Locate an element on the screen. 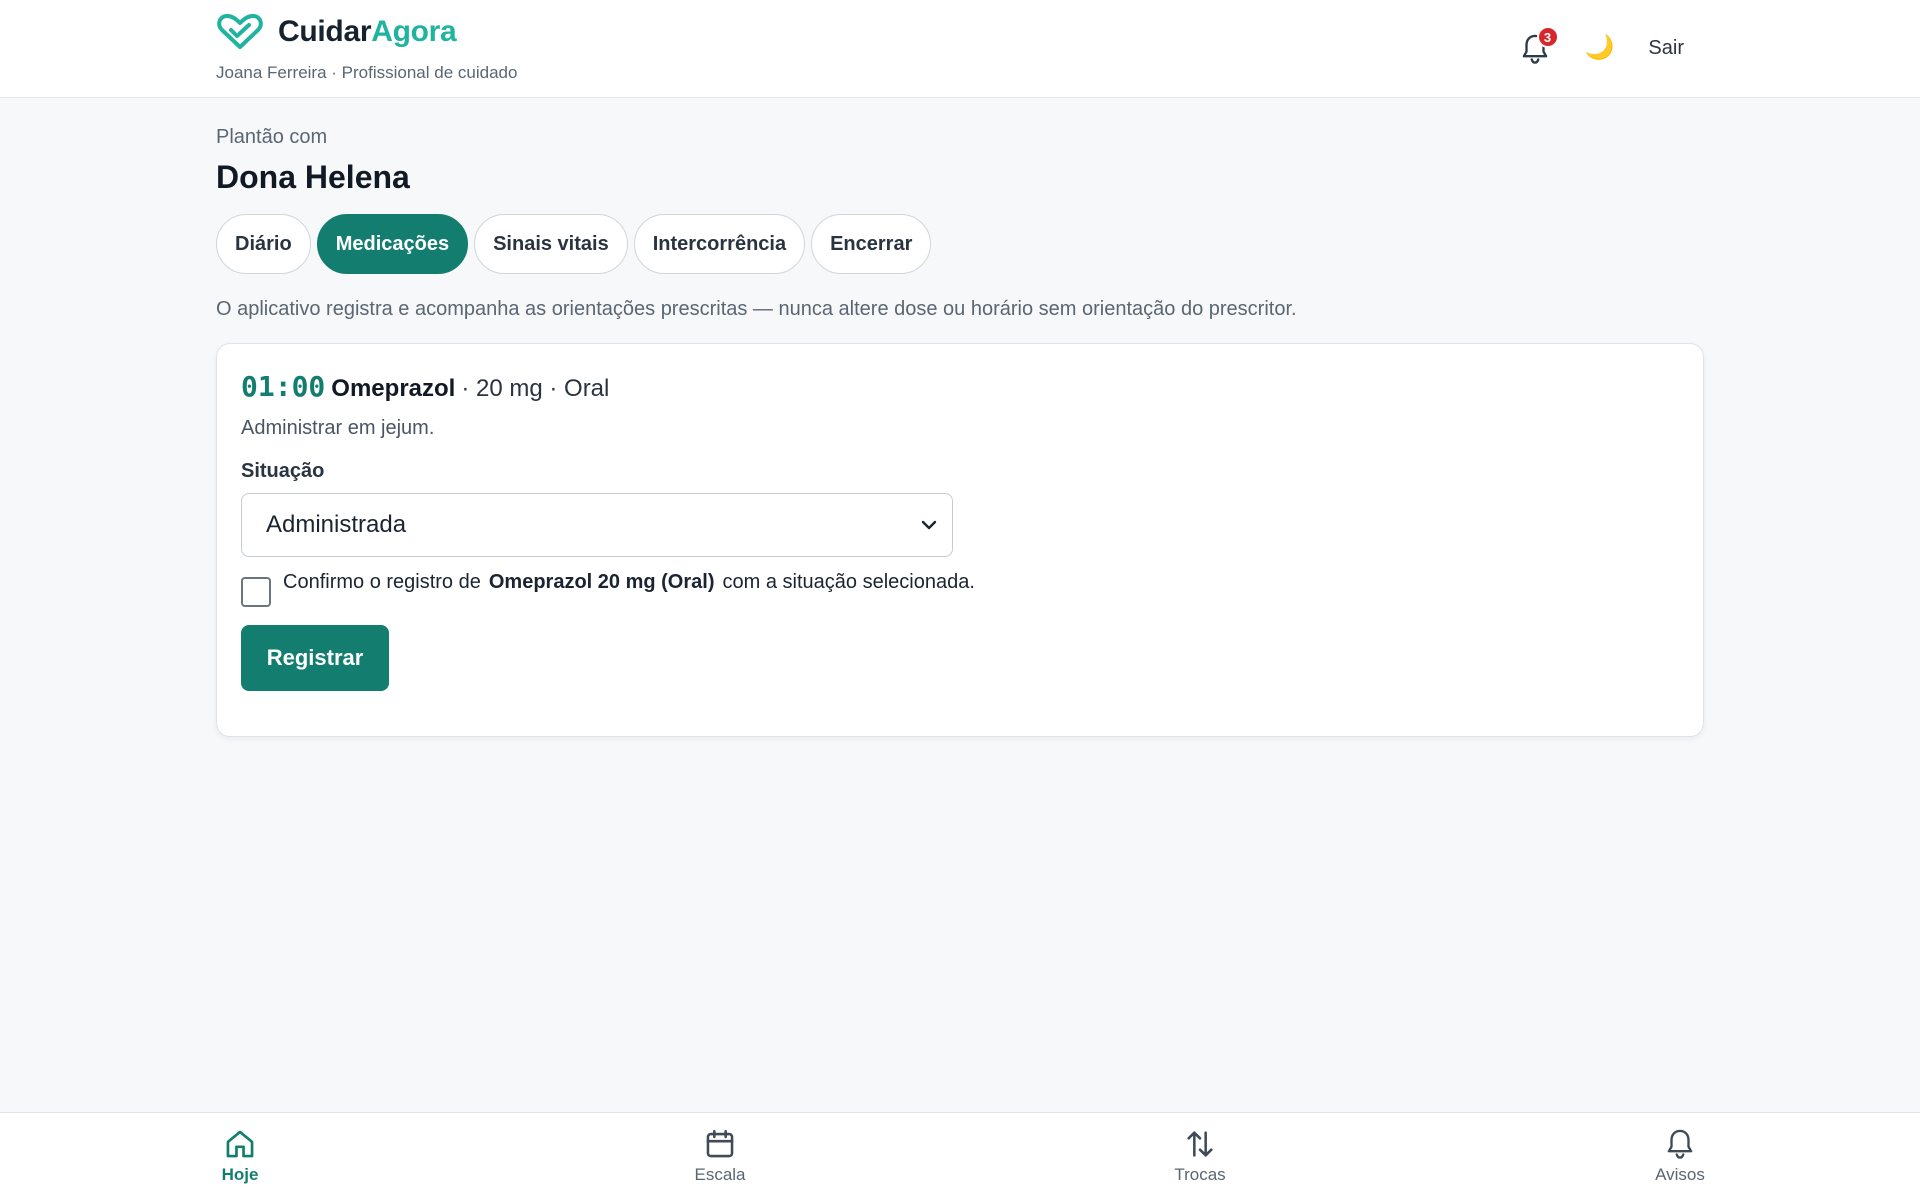 The width and height of the screenshot is (1920, 1200). brand-name-part2: Agora is located at coordinates (414, 31).